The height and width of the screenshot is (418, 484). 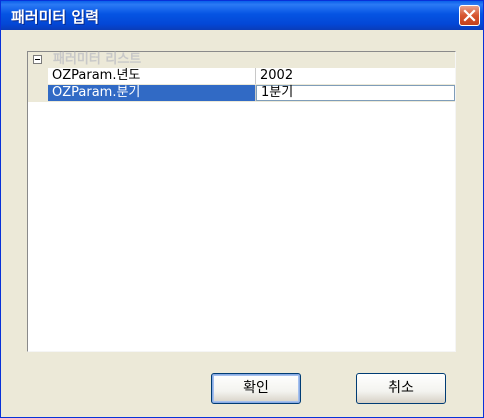 I want to click on param-name-quarter: OZParam.분기, so click(x=152, y=93).